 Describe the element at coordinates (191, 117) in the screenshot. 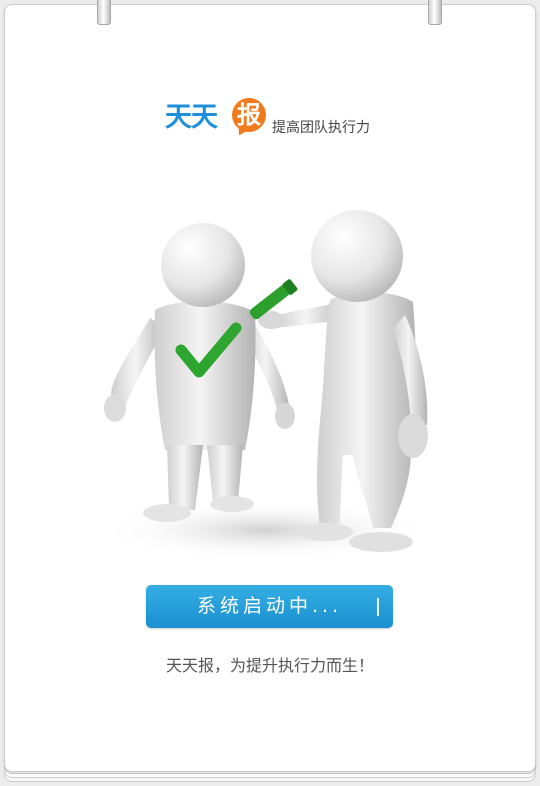

I see `logo-word: 天天` at that location.